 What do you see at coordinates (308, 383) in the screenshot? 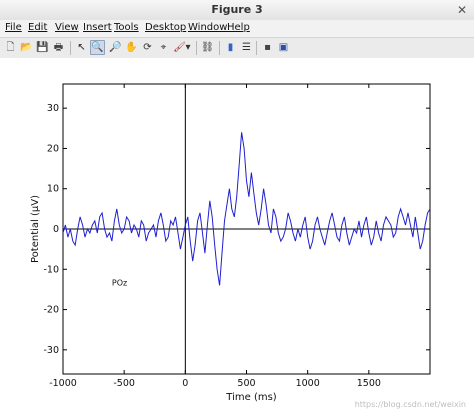
I see `x-tick-label: 1000` at bounding box center [308, 383].